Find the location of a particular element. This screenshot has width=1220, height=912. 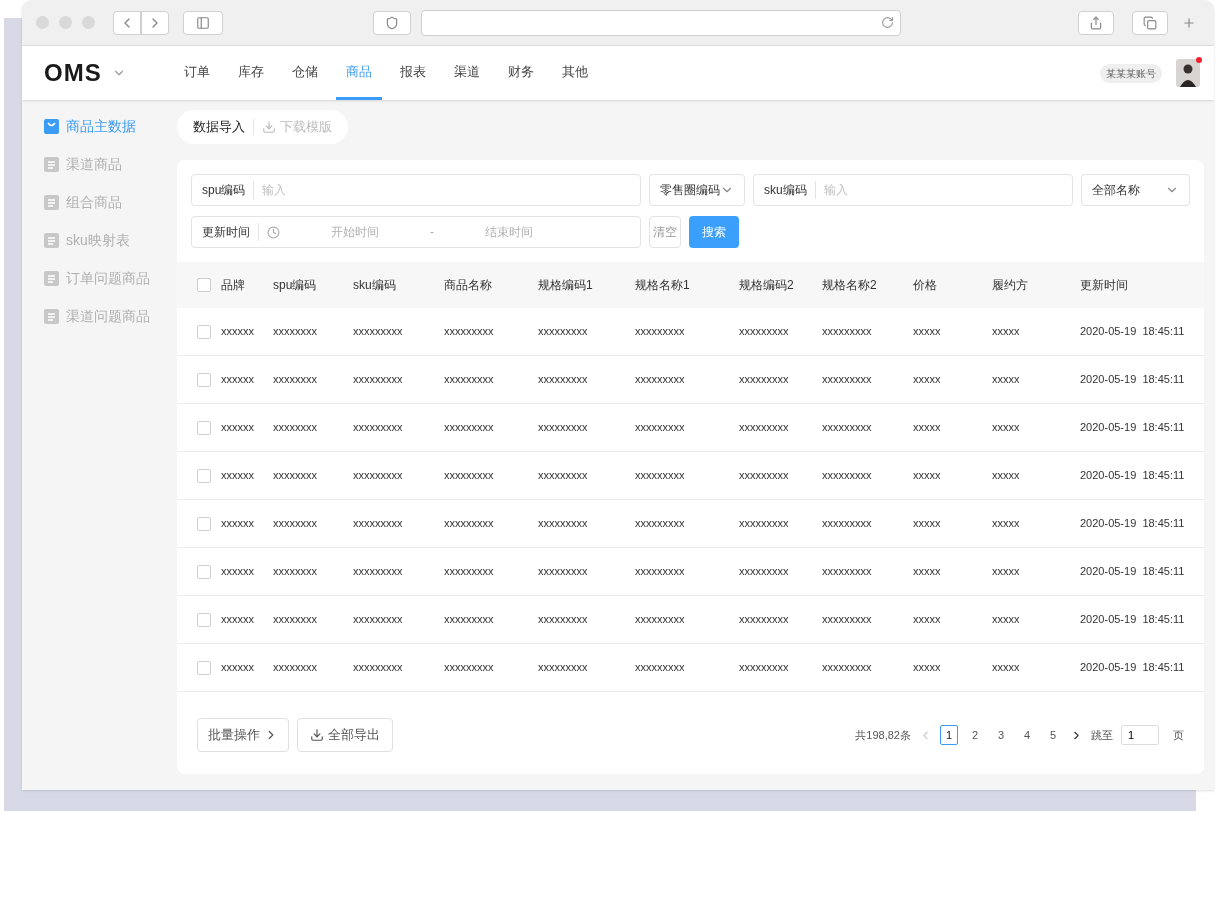

shield-icon is located at coordinates (392, 22).